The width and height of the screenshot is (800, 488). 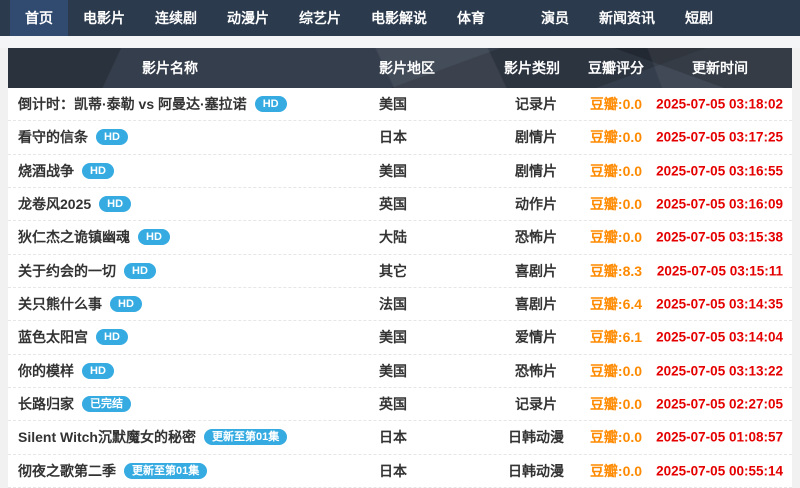 I want to click on header-movie-type: 影片类别, so click(x=532, y=68).